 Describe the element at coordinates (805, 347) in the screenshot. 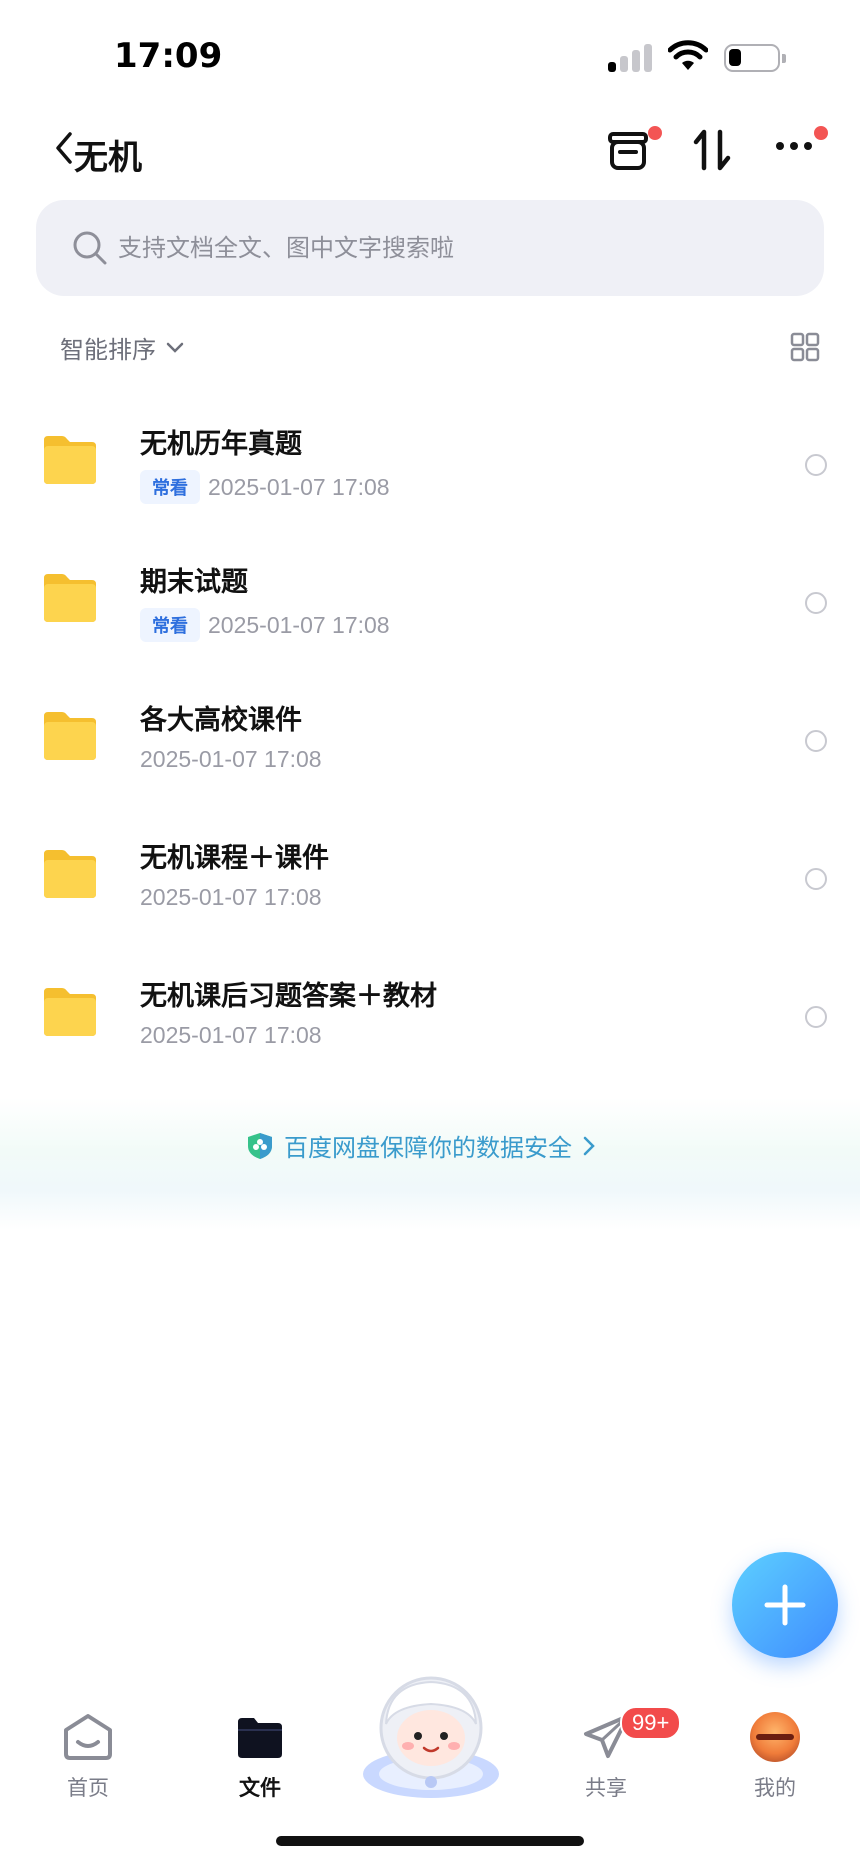

I see `grid-view-icon` at that location.